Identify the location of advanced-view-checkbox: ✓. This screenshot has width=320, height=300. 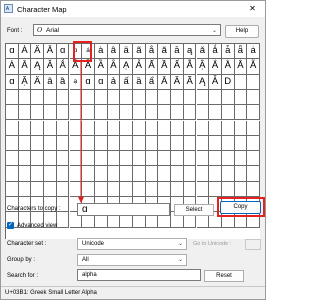
(10, 225).